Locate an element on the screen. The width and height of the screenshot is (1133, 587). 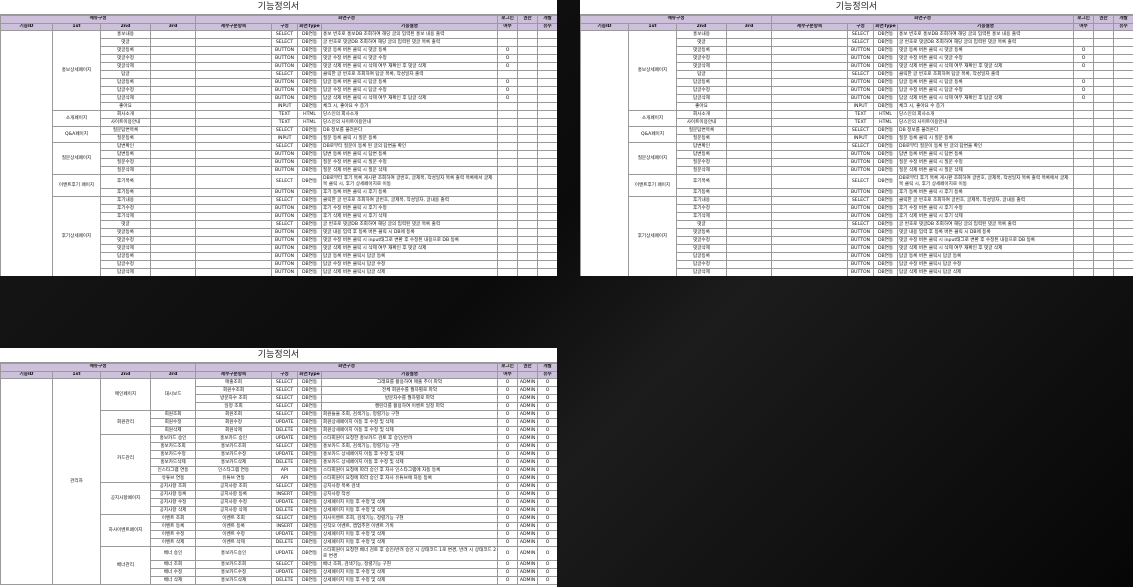
second-menu-cell: 후기수정 is located at coordinates (701, 208).